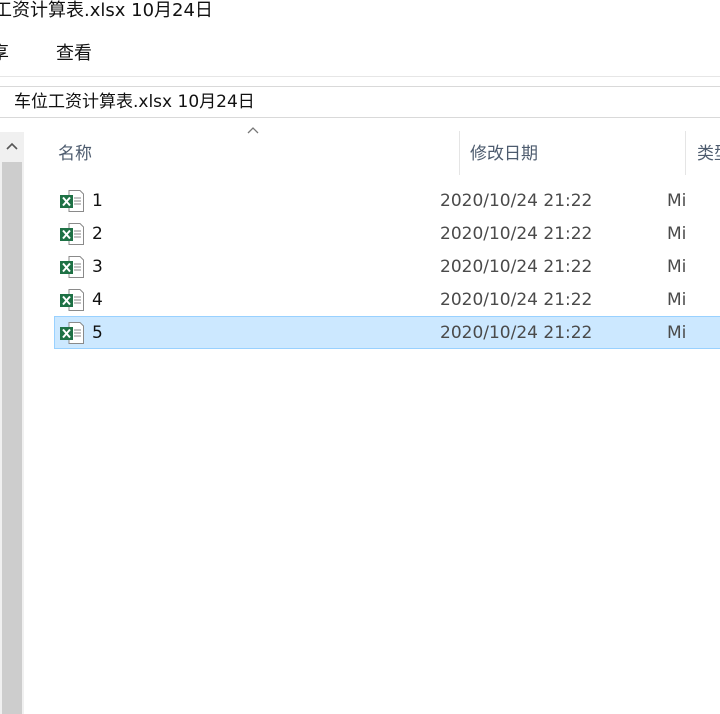 The height and width of the screenshot is (714, 720). What do you see at coordinates (106, 10) in the screenshot?
I see `window-title: 工资计算表.xlsx 10月24日` at bounding box center [106, 10].